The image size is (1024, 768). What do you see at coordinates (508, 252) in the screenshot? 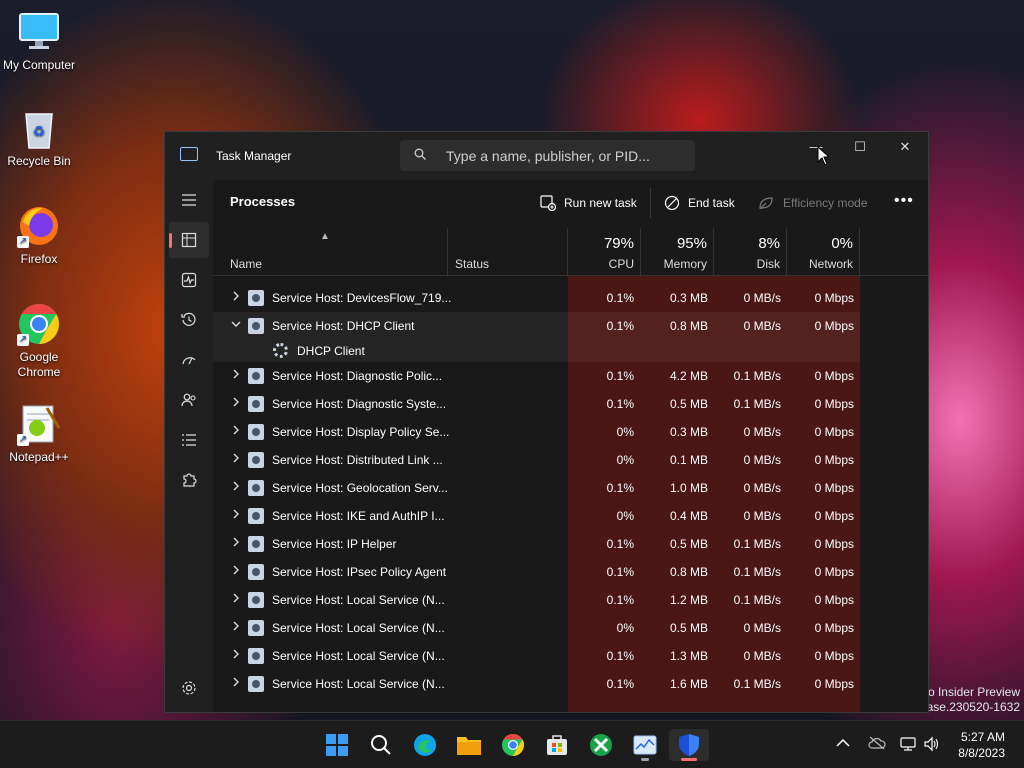
I see `column-status: Status` at bounding box center [508, 252].